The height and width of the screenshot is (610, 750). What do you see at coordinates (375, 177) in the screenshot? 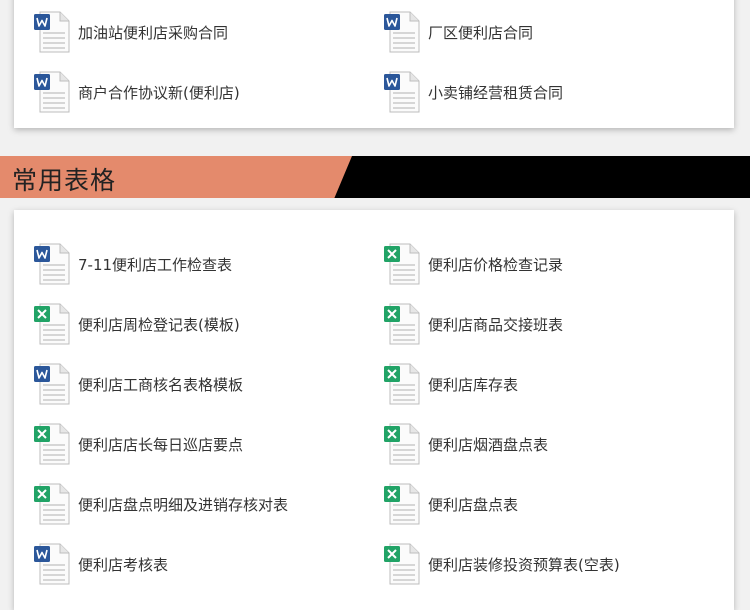
I see `section-header: 常用表格` at bounding box center [375, 177].